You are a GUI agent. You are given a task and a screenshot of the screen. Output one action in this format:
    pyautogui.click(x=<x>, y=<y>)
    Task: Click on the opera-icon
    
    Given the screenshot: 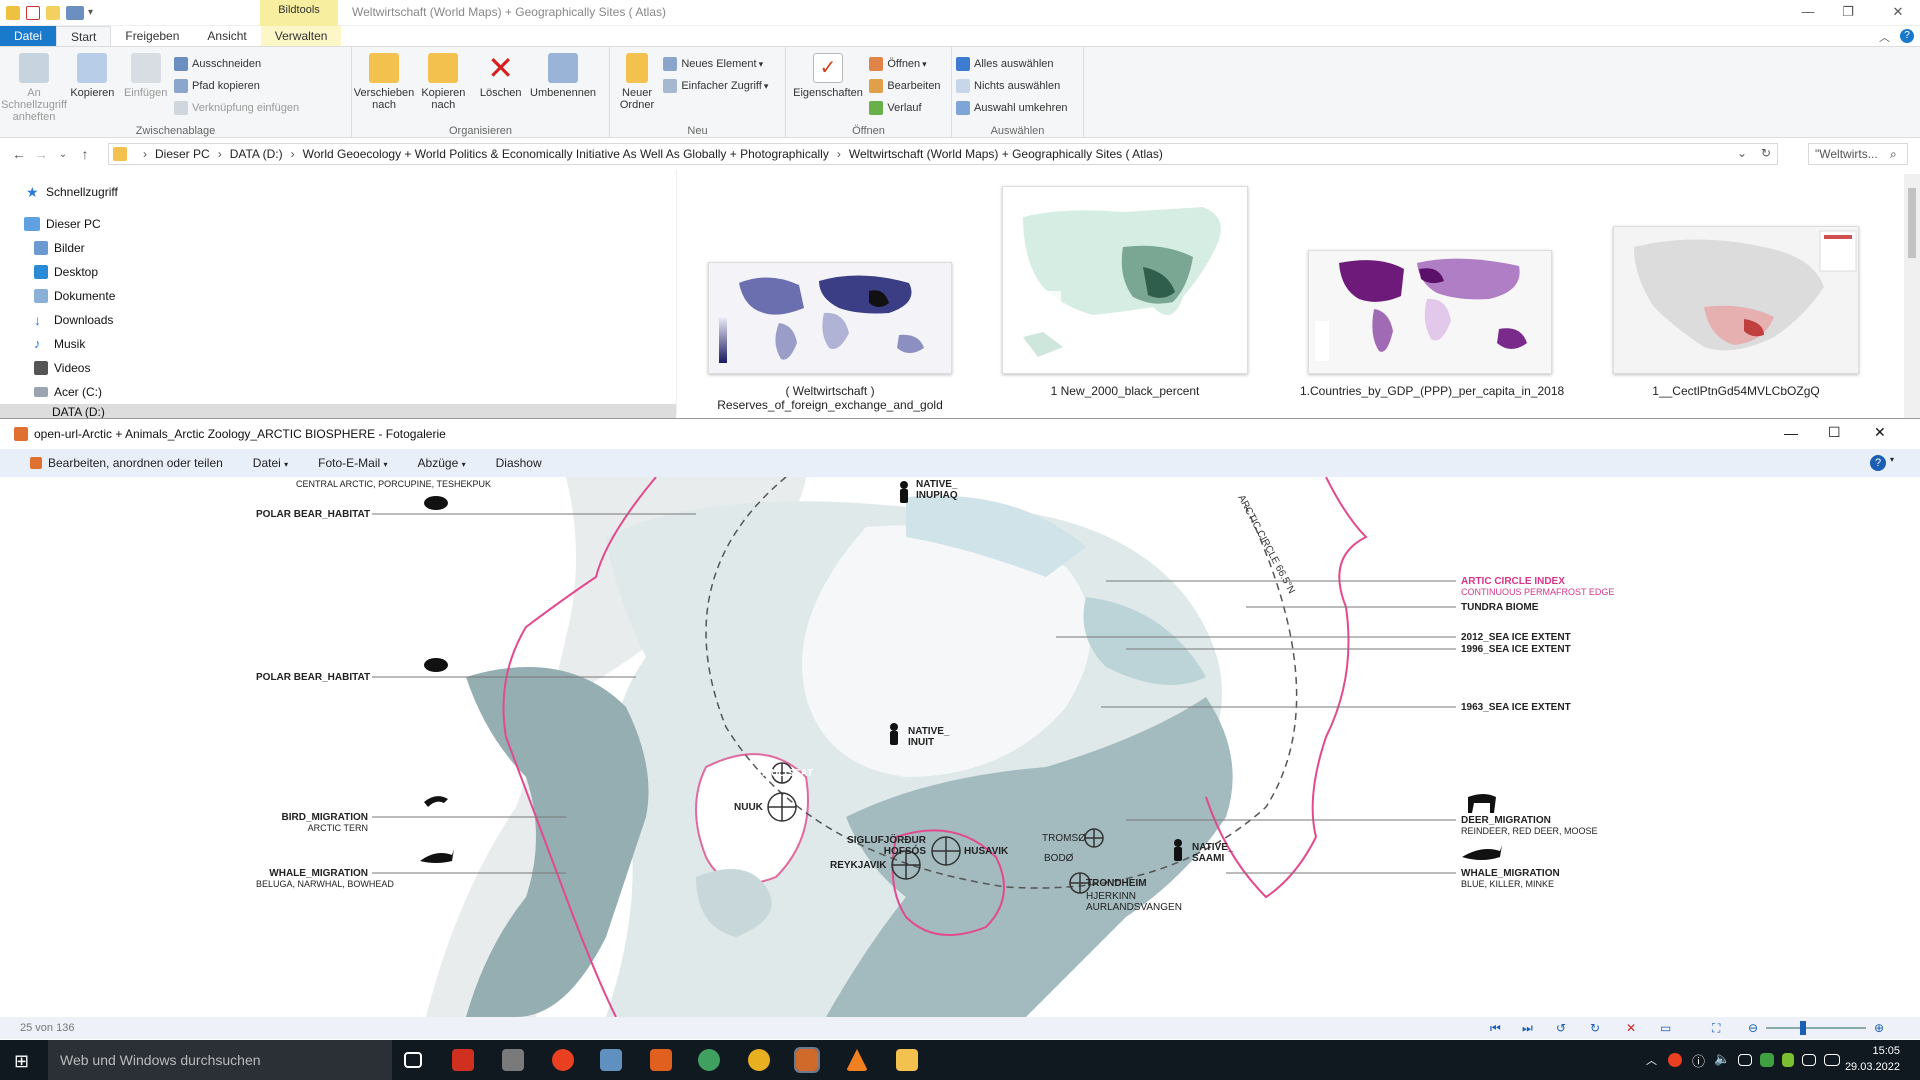 What is the action you would take?
    pyautogui.click(x=563, y=1060)
    